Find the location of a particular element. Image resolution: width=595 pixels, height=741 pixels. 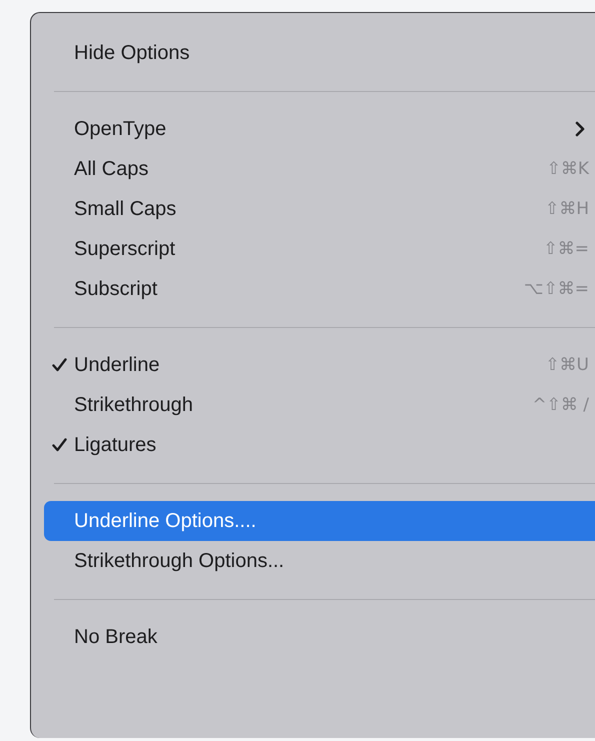

keyboard-shortcut: ⇧⌘= is located at coordinates (567, 249).